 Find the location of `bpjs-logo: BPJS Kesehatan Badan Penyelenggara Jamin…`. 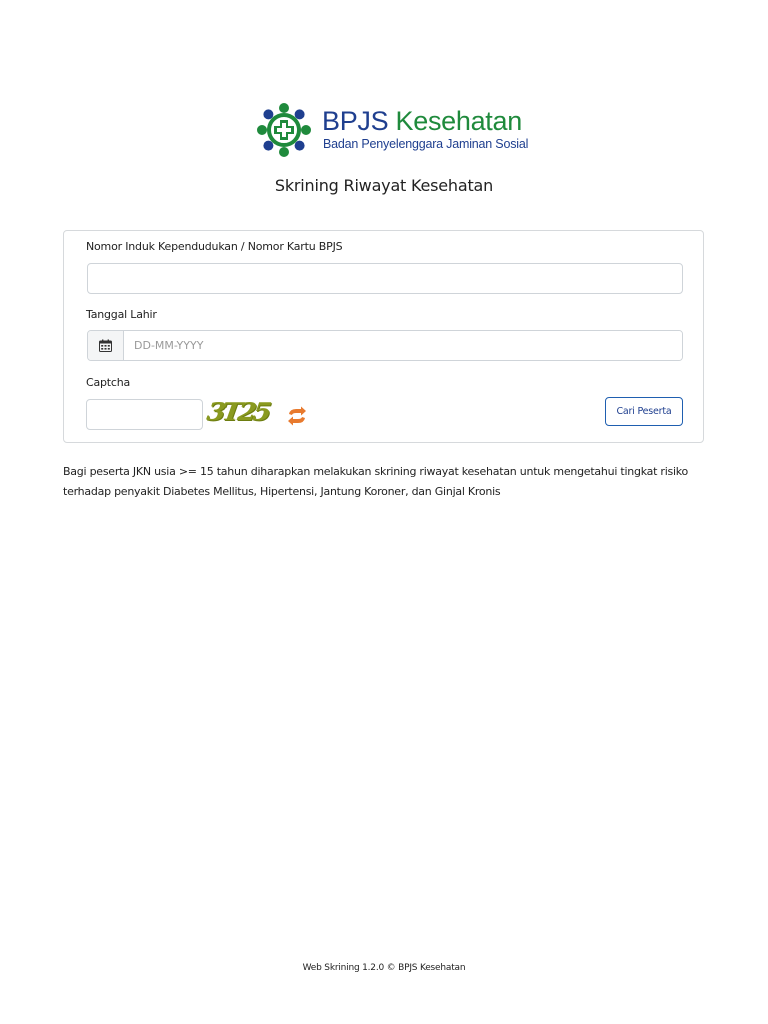

bpjs-logo: BPJS Kesehatan Badan Penyelenggara Jamin… is located at coordinates (392, 131).